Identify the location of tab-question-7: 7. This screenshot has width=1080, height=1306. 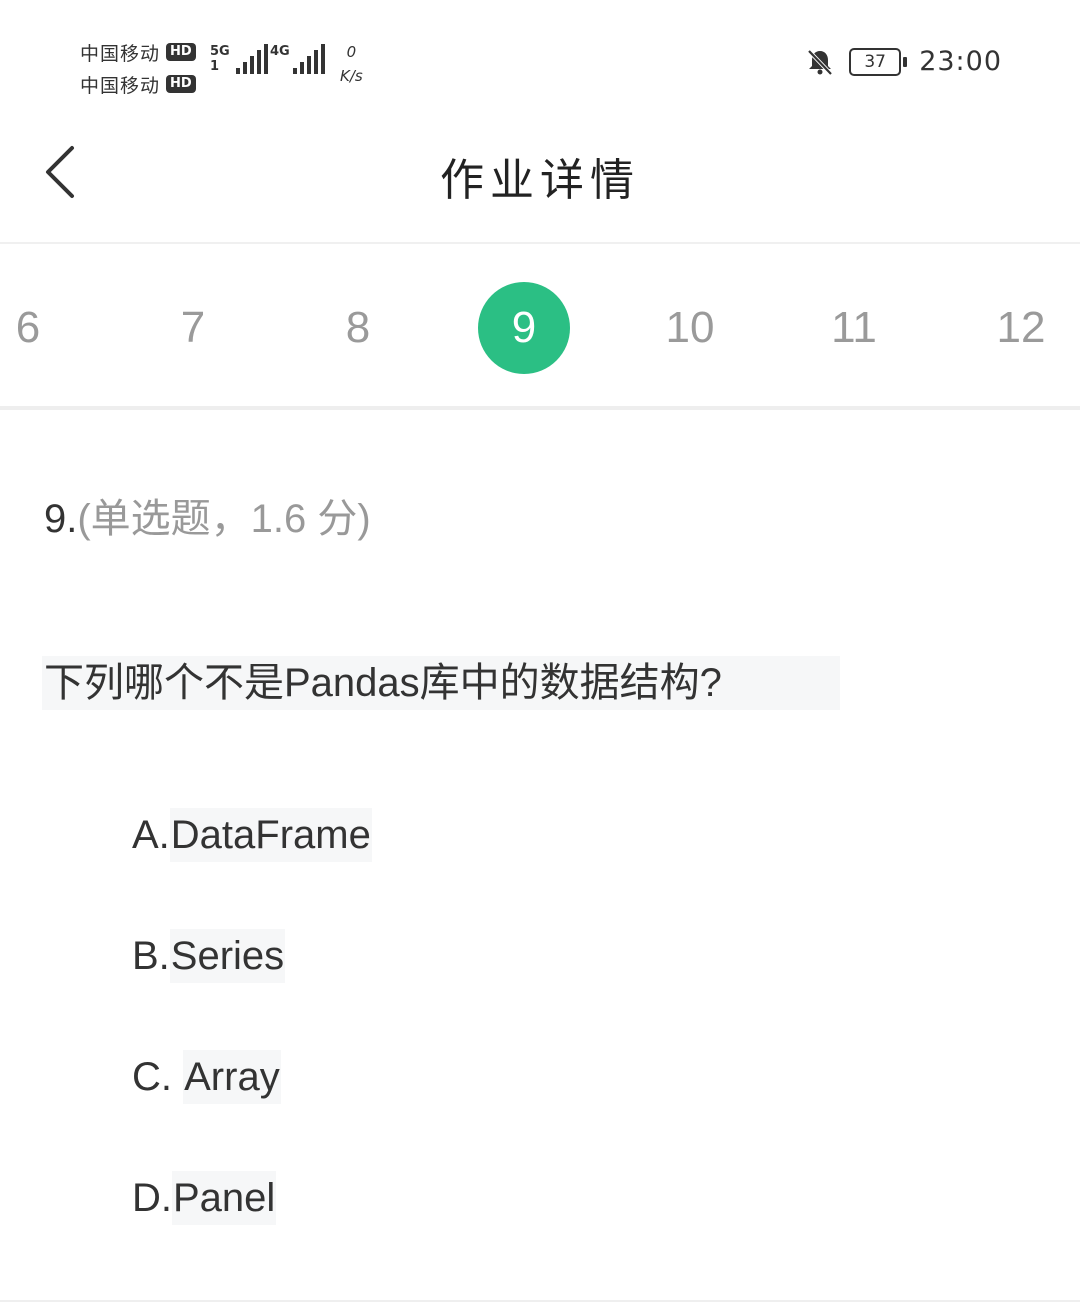
(193, 328).